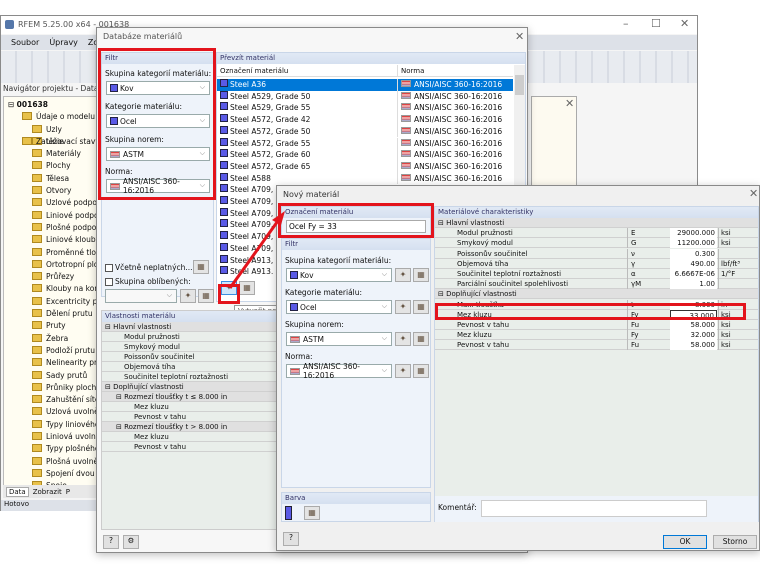 This screenshot has width=760, height=570. Describe the element at coordinates (52, 449) in the screenshot. I see `tree-item: Typy plošného uvolnění` at that location.